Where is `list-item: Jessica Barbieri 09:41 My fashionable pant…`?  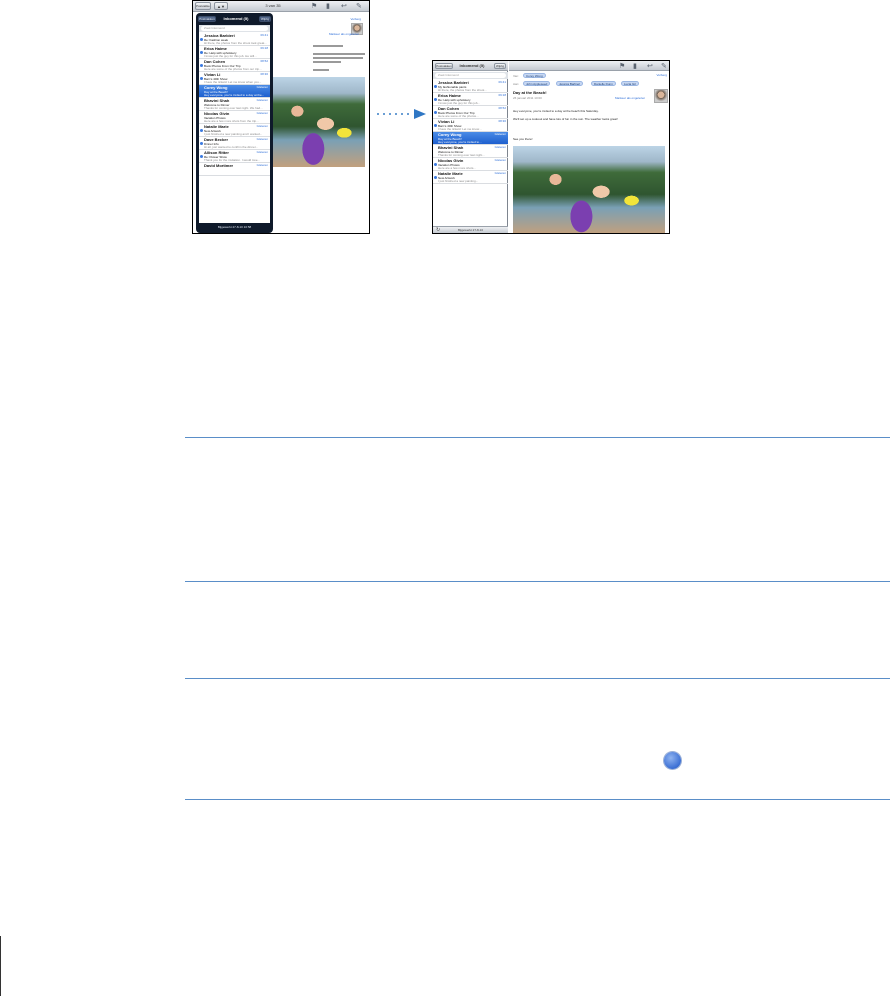
list-item: Jessica Barbieri 09:41 My fashionable pant… is located at coordinates (470, 86).